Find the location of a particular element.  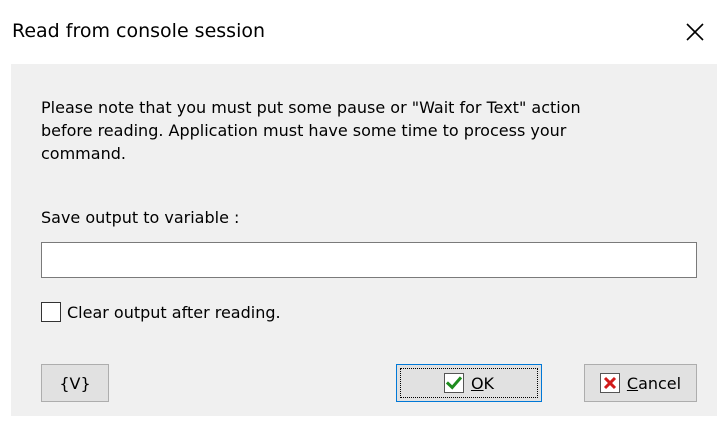

variable-label: Save output to variable : is located at coordinates (140, 217).